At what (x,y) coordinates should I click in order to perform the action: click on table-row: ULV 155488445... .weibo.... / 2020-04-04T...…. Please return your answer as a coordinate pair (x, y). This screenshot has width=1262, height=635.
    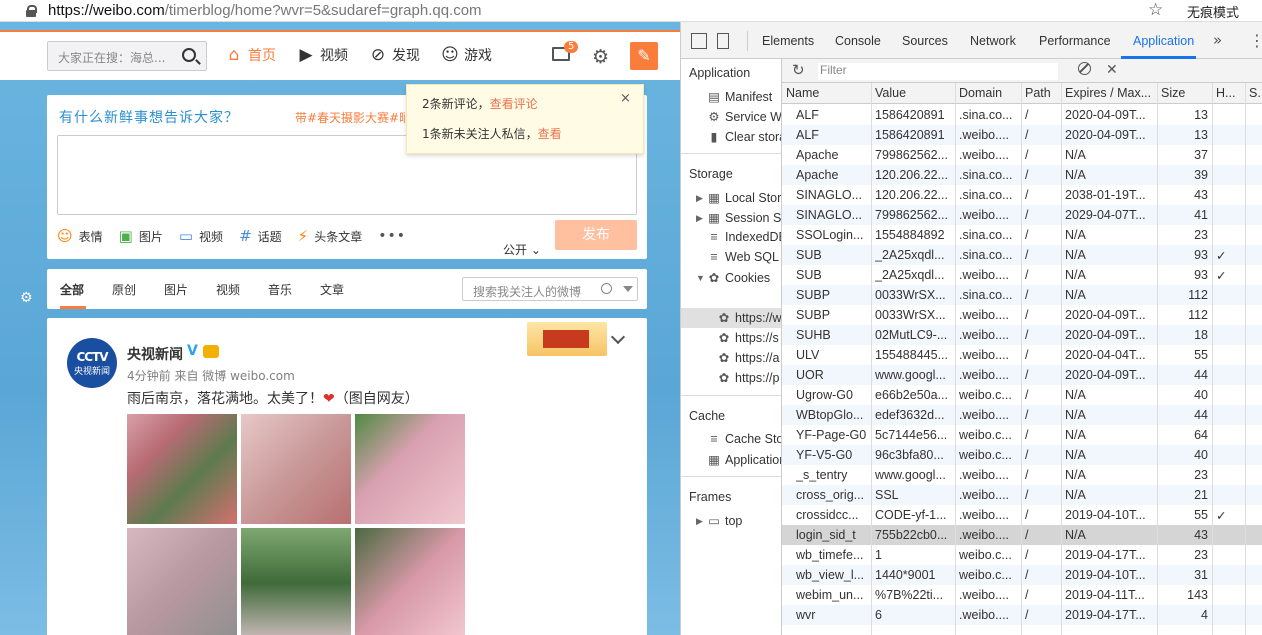
    Looking at the image, I should click on (1022, 355).